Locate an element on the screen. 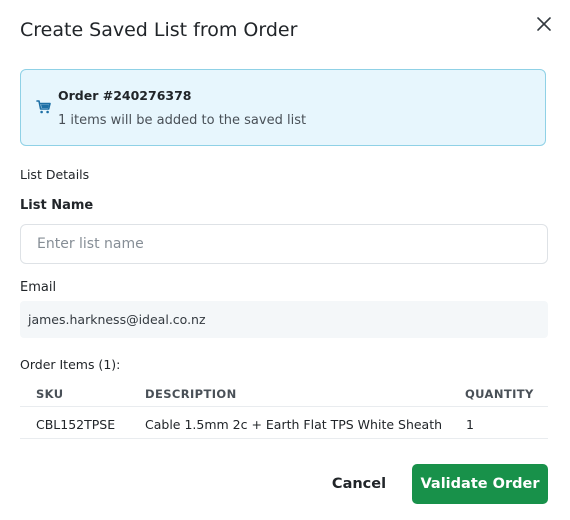 The width and height of the screenshot is (570, 520). column-header-sku: SKU is located at coordinates (50, 394).